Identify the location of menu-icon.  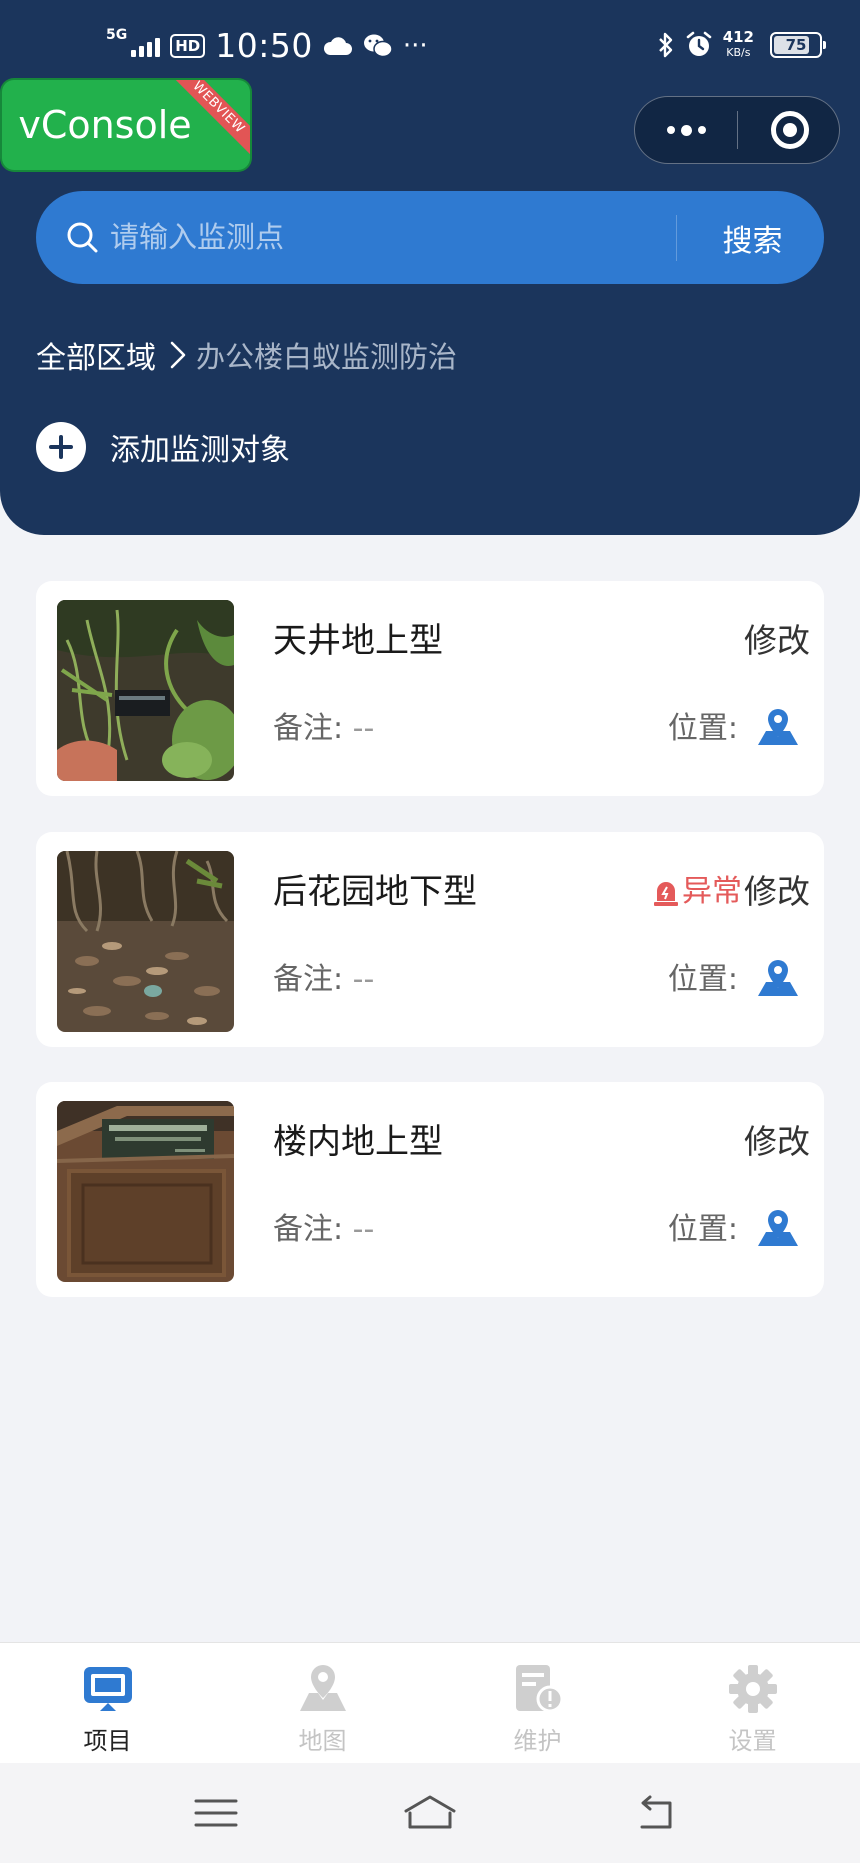
(216, 1813).